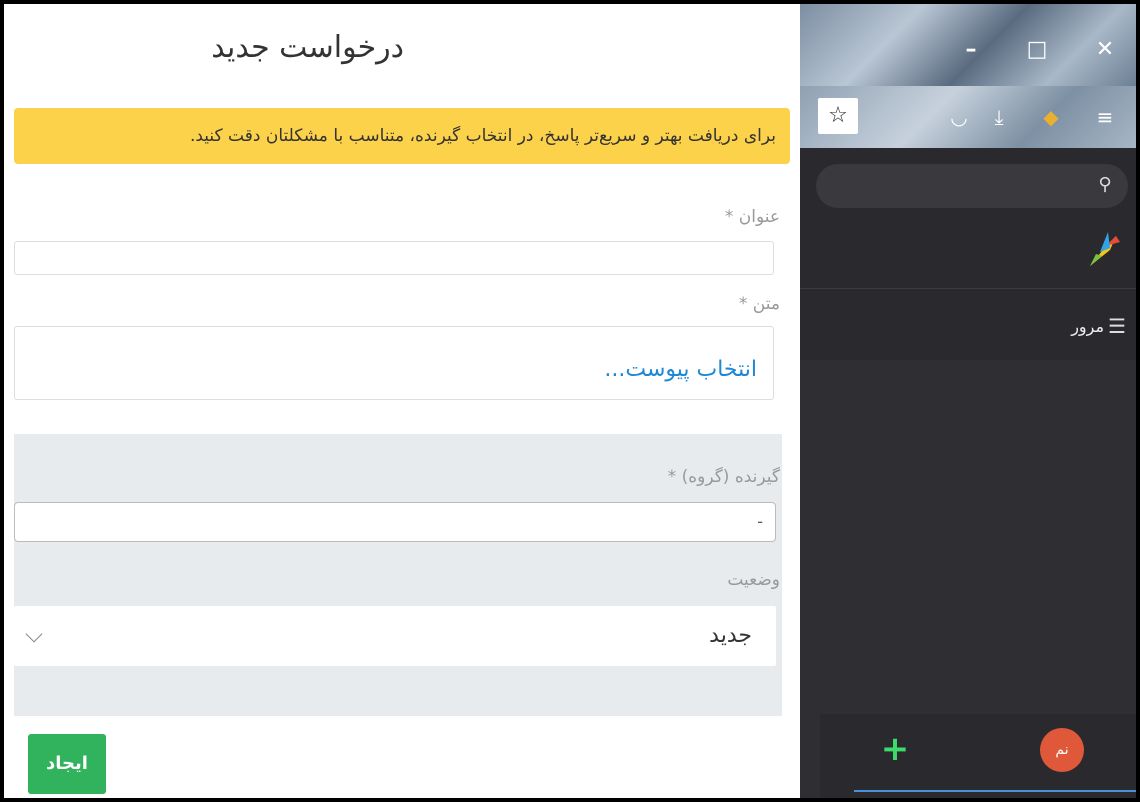 Image resolution: width=1140 pixels, height=802 pixels. What do you see at coordinates (978, 756) in the screenshot?
I see `sidebar-bottom-bar` at bounding box center [978, 756].